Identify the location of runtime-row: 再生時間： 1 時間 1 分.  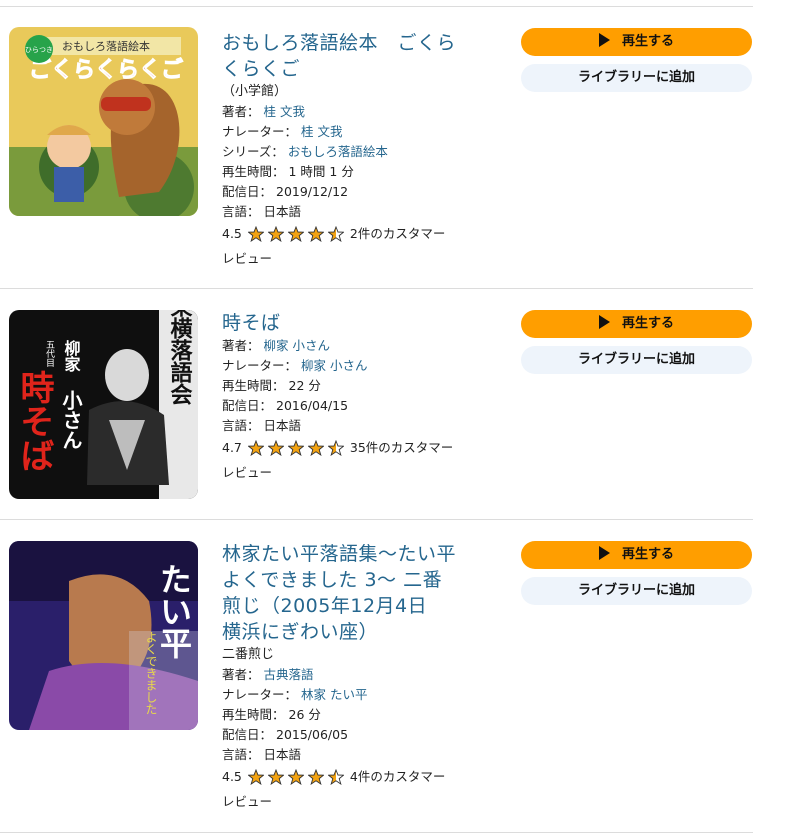
(288, 171).